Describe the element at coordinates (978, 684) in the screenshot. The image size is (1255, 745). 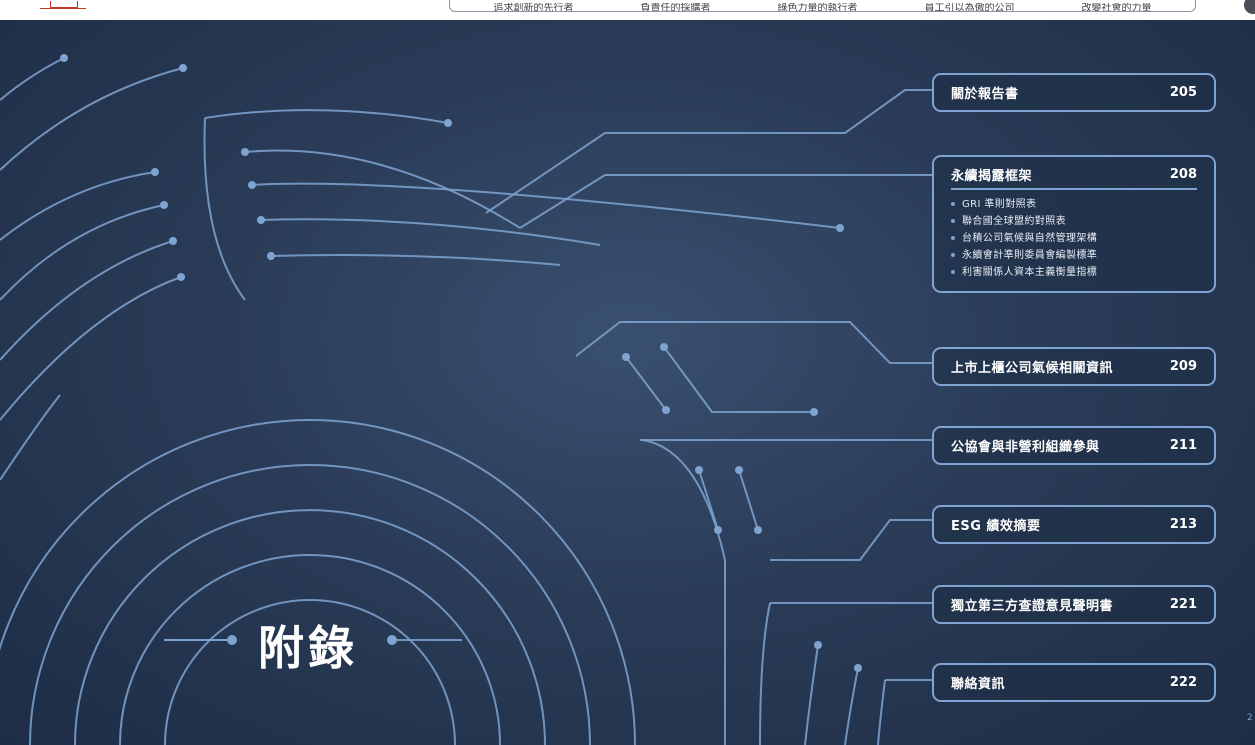
I see `toc-title: 聯絡資訊` at that location.